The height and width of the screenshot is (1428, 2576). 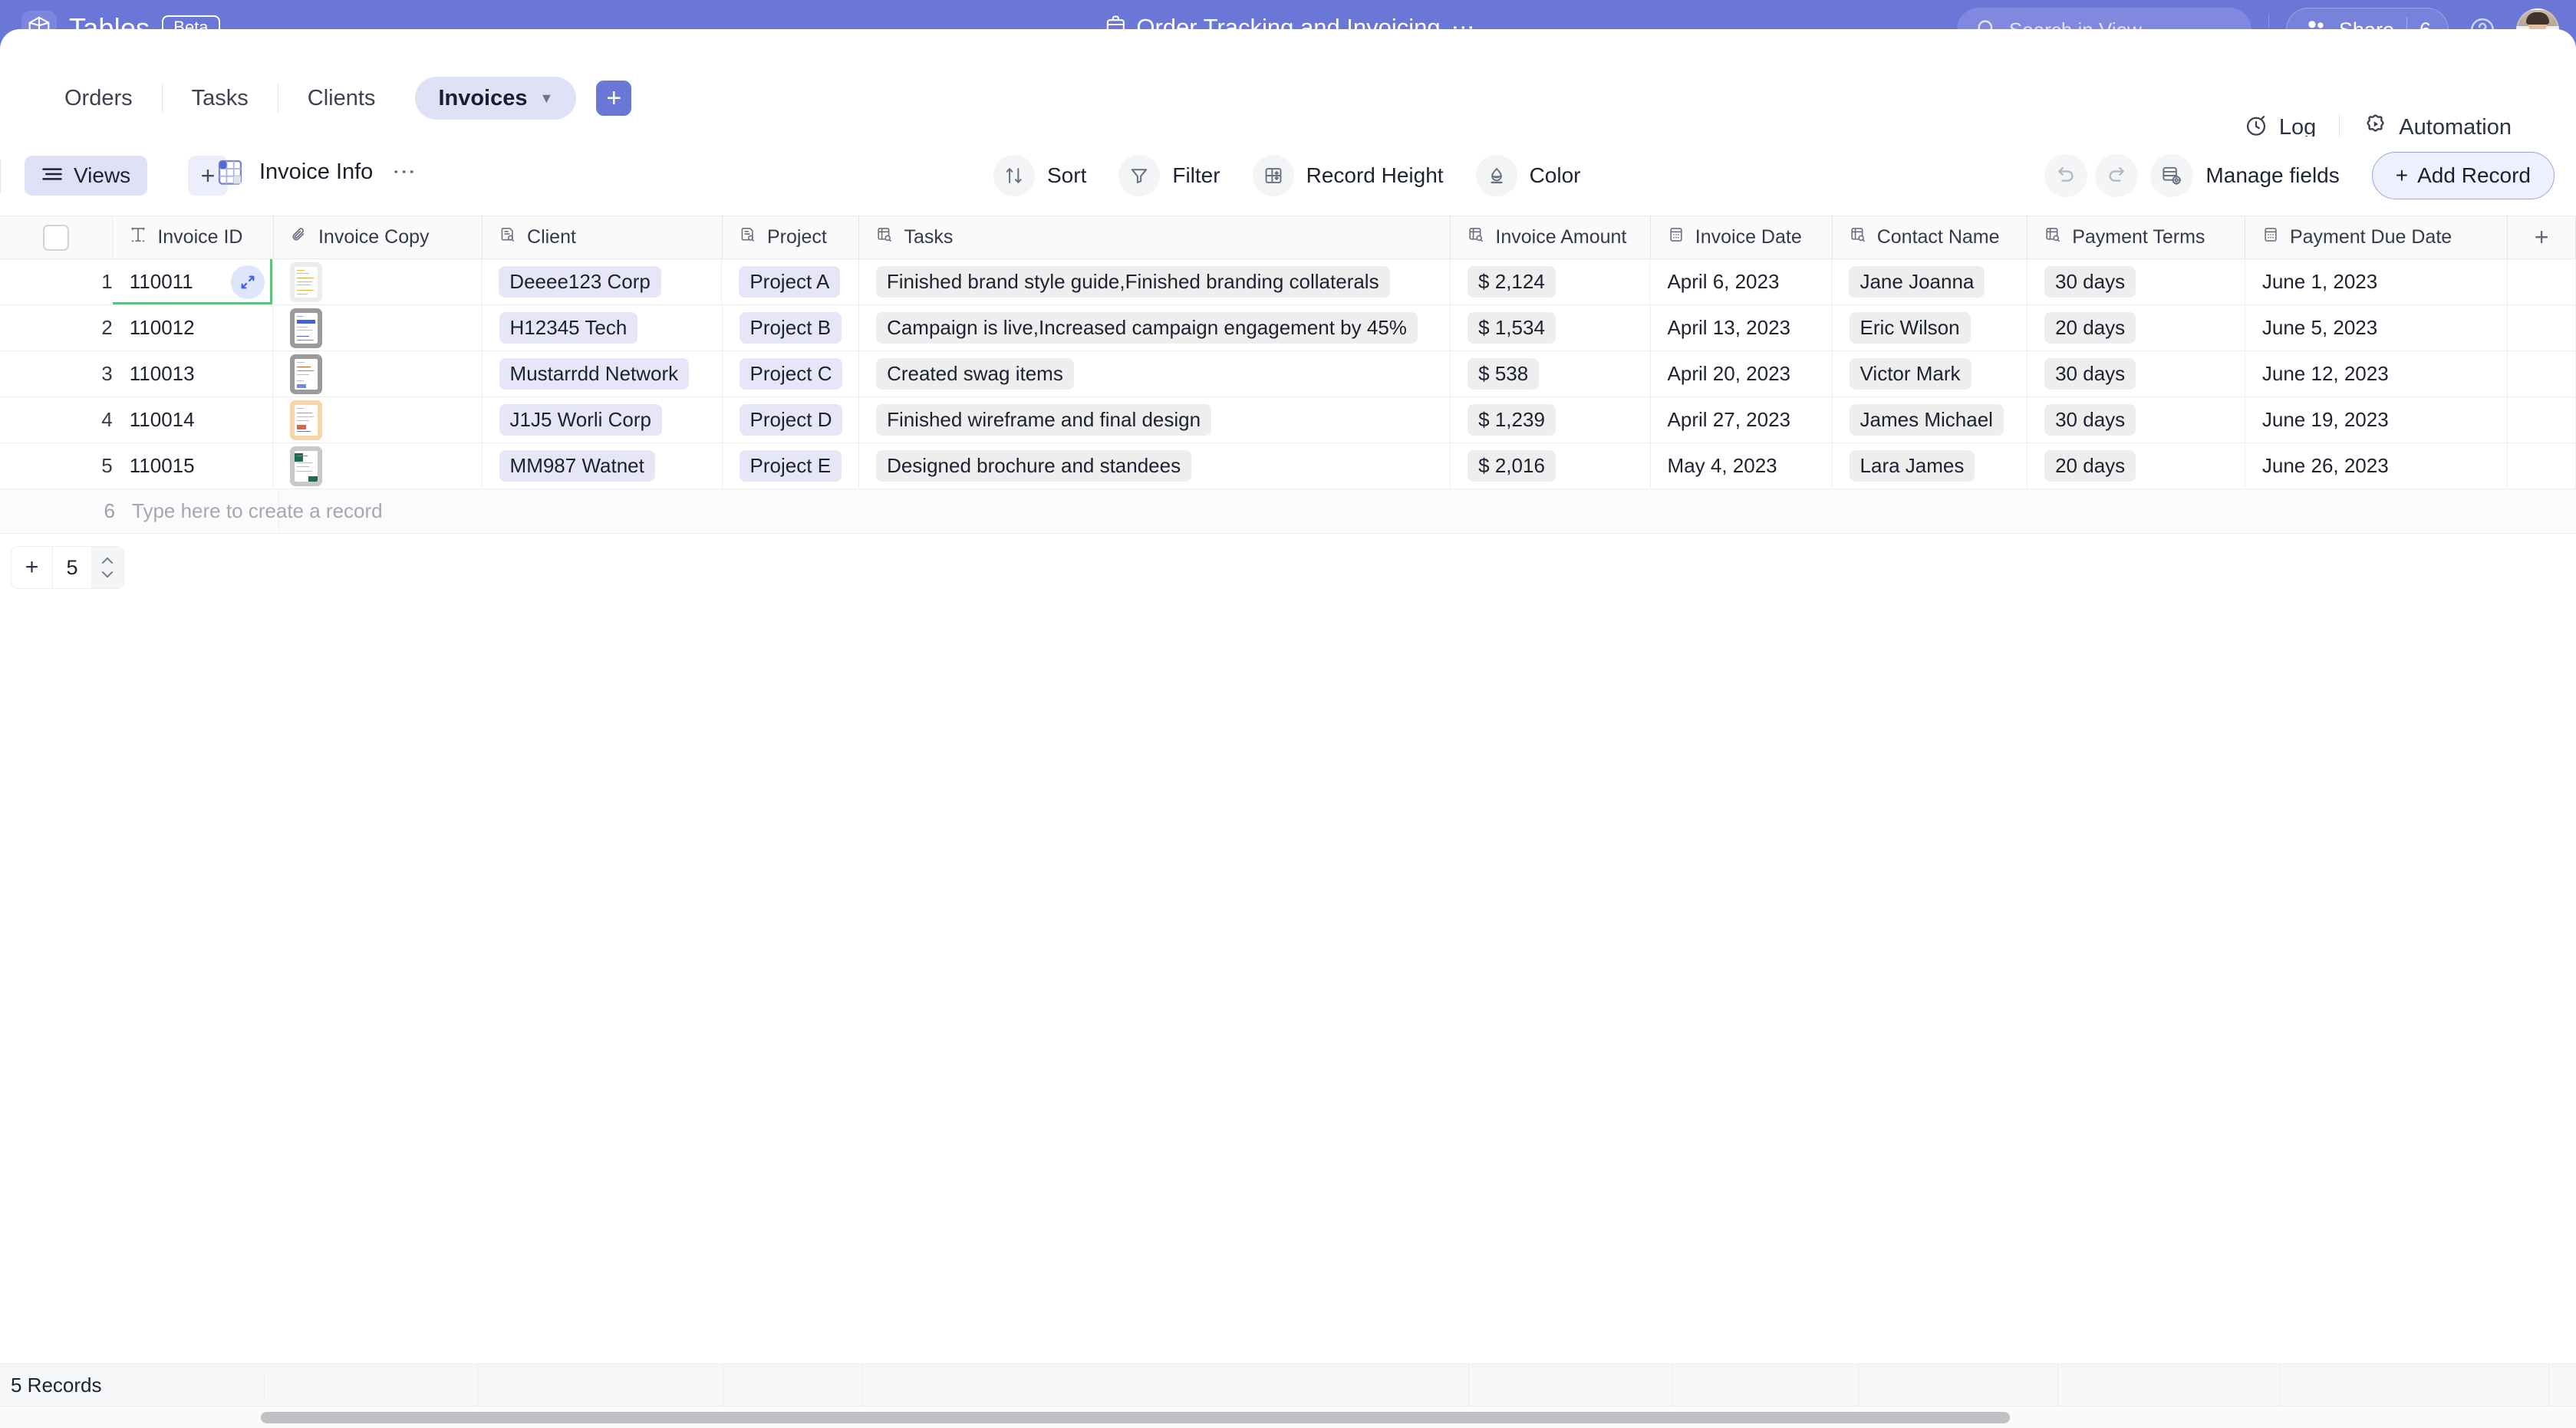 What do you see at coordinates (2066, 175) in the screenshot?
I see `undo-button` at bounding box center [2066, 175].